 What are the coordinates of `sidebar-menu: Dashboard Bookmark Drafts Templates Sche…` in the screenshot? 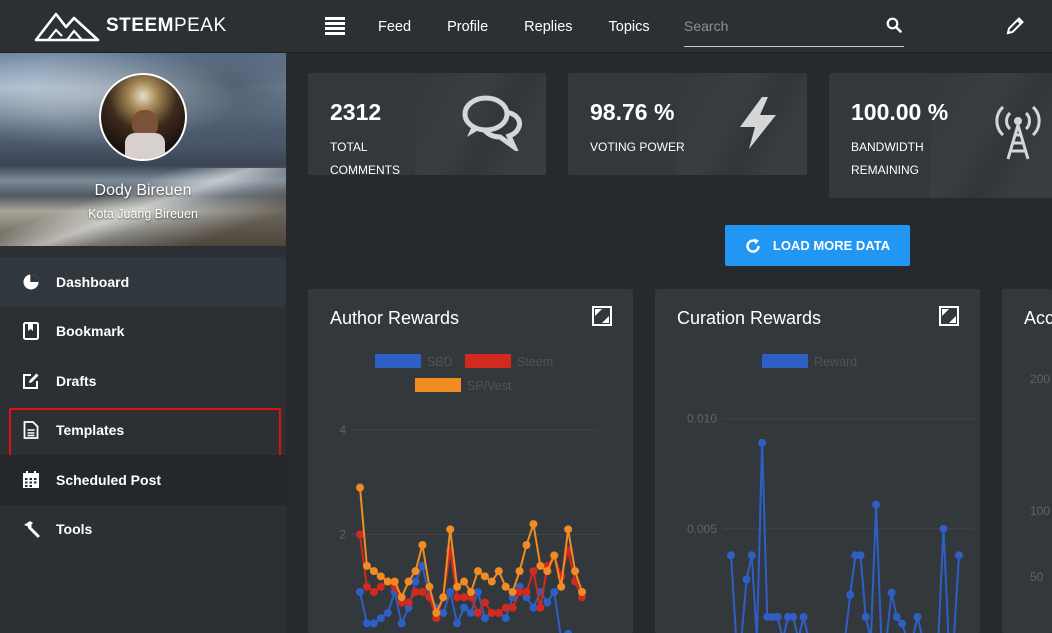 It's located at (143, 405).